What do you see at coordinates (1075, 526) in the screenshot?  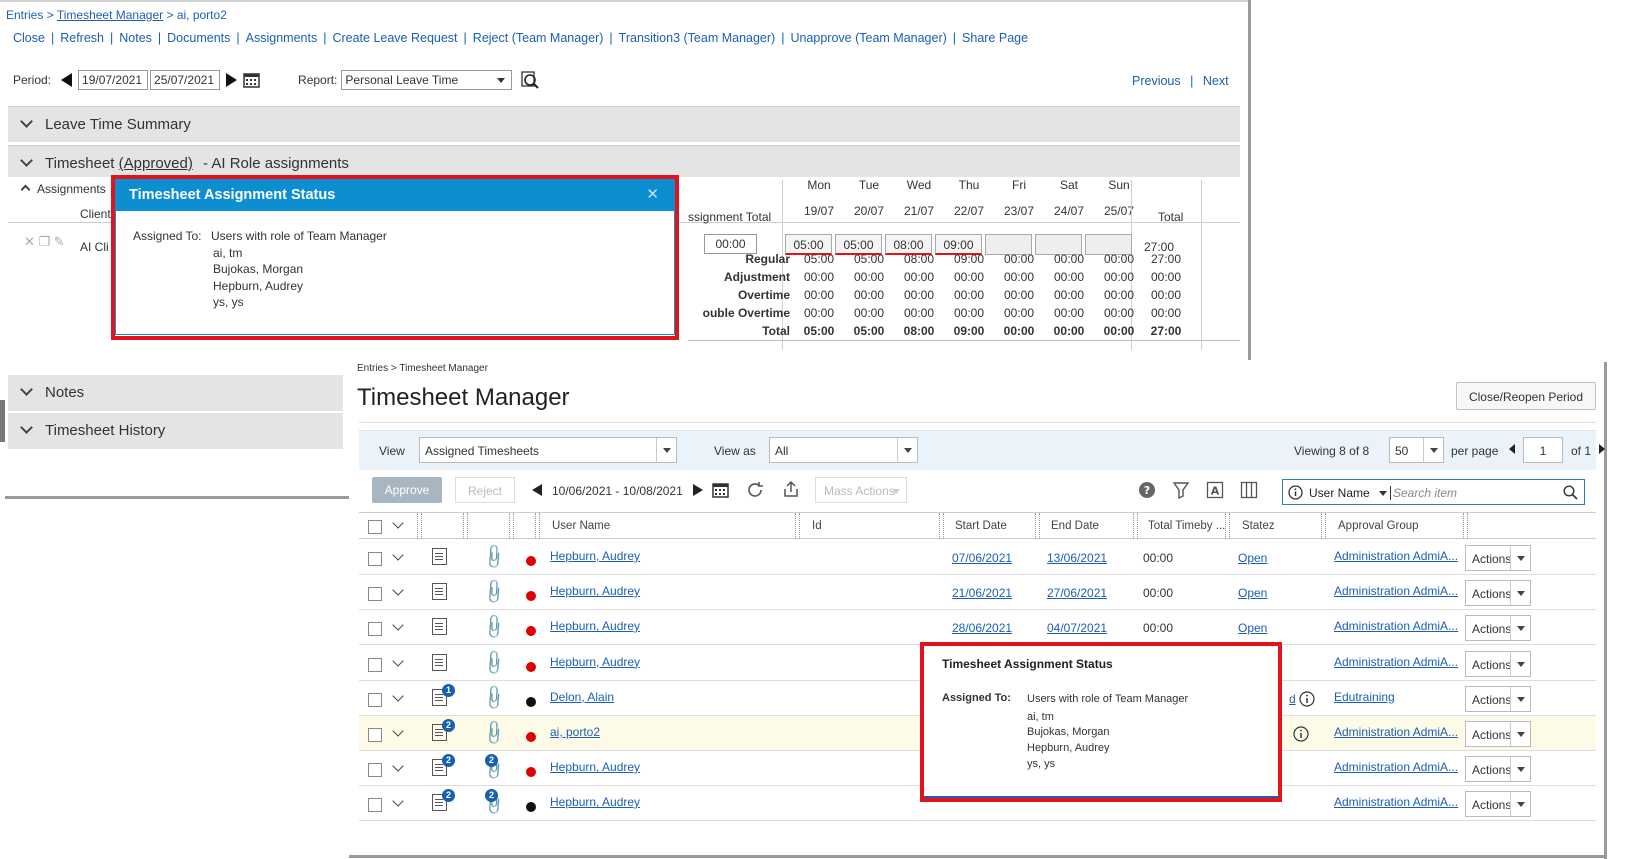 I see `column-end-date: End Date` at bounding box center [1075, 526].